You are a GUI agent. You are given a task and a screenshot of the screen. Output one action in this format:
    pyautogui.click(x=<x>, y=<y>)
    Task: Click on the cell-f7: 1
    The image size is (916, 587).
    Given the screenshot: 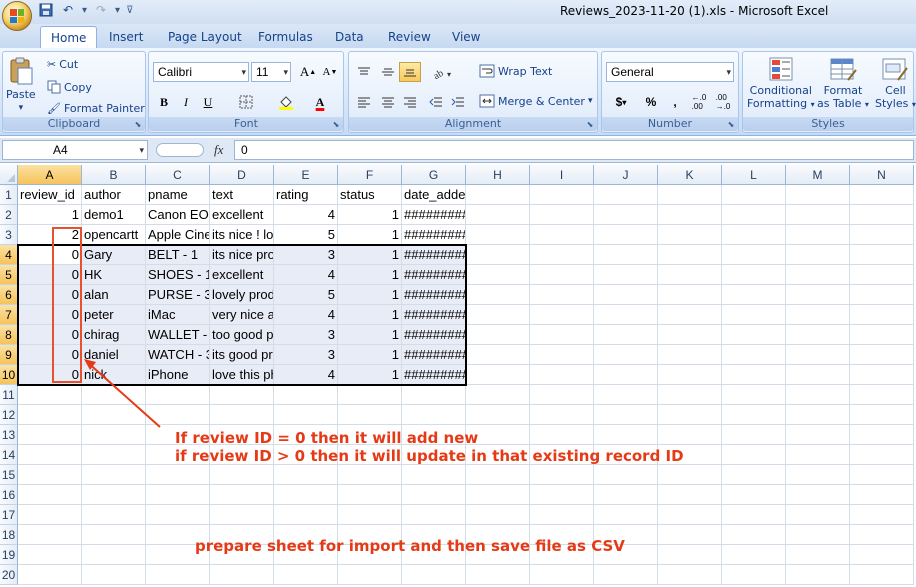 What is the action you would take?
    pyautogui.click(x=370, y=315)
    